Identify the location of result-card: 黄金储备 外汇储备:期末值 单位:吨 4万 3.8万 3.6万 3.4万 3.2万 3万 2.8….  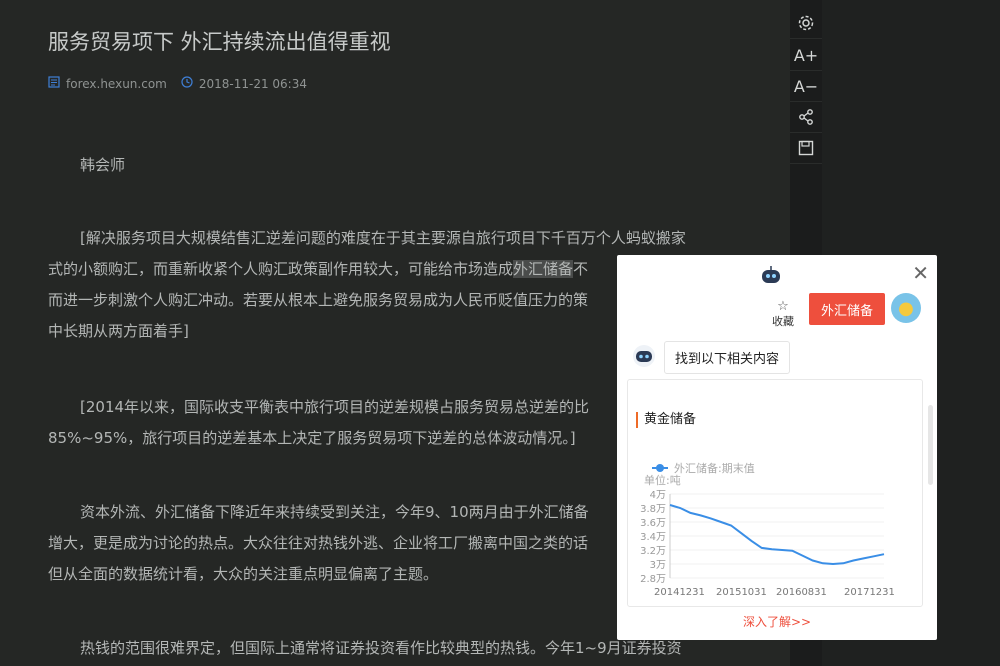
(775, 493).